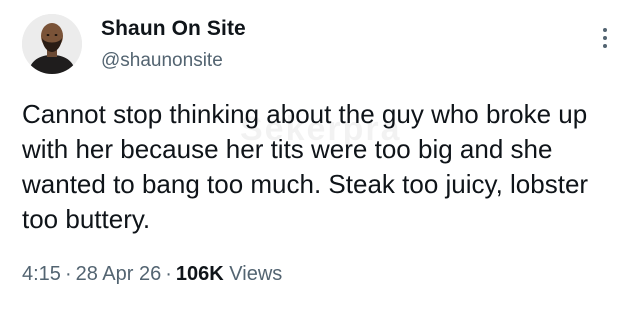 The width and height of the screenshot is (640, 322). Describe the element at coordinates (605, 43) in the screenshot. I see `more-options-button` at that location.